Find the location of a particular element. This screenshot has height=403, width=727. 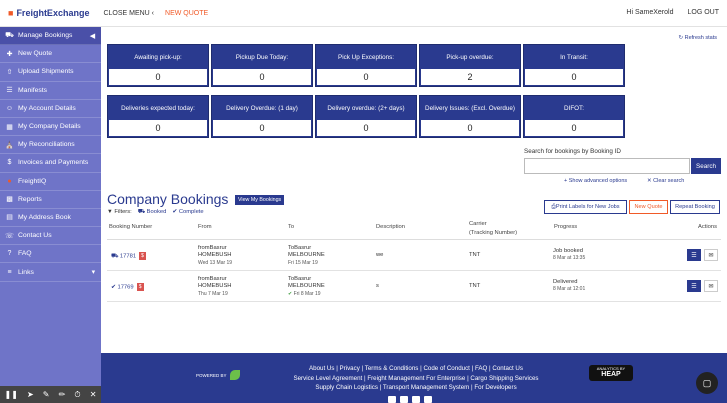

new-quote-link: NEW QUOTE is located at coordinates (186, 13).